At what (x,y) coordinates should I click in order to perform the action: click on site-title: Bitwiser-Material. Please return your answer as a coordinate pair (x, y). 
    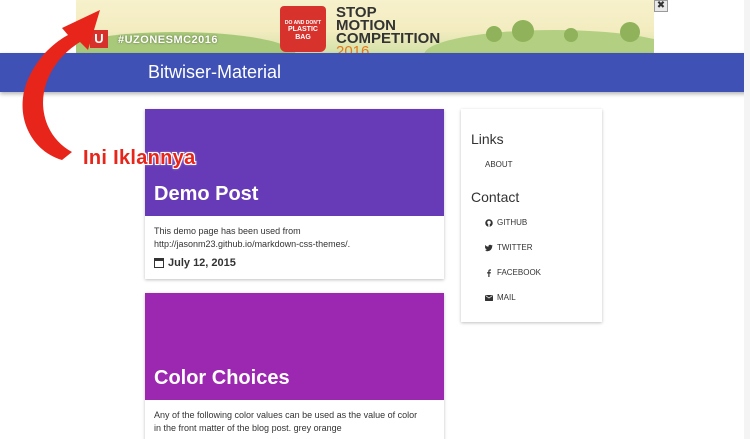
    Looking at the image, I should click on (214, 72).